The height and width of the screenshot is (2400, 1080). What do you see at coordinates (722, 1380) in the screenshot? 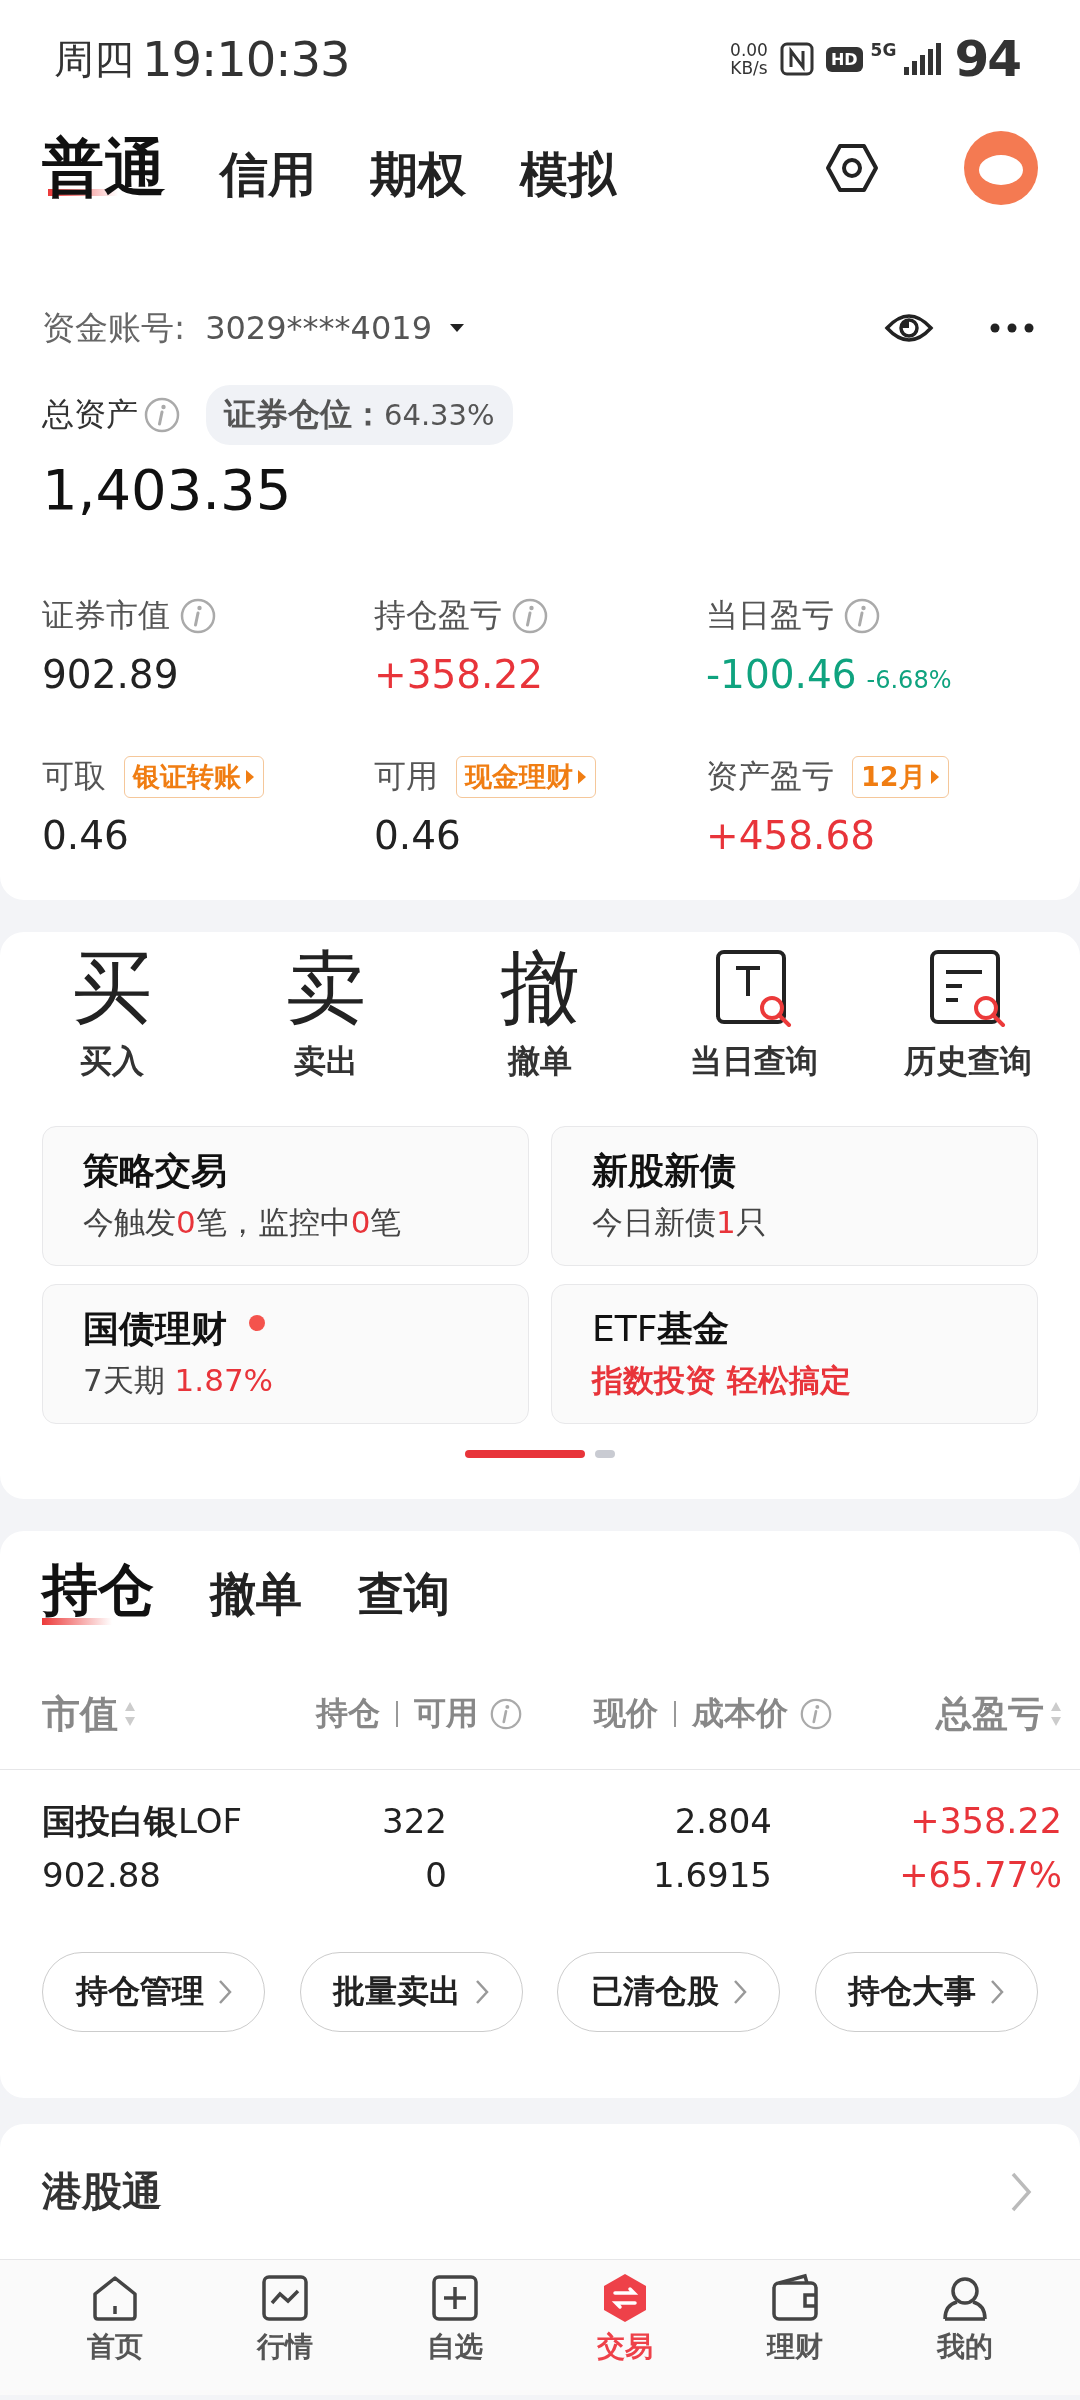
I see `card-subtitle: 指数投资 轻松搞定` at bounding box center [722, 1380].